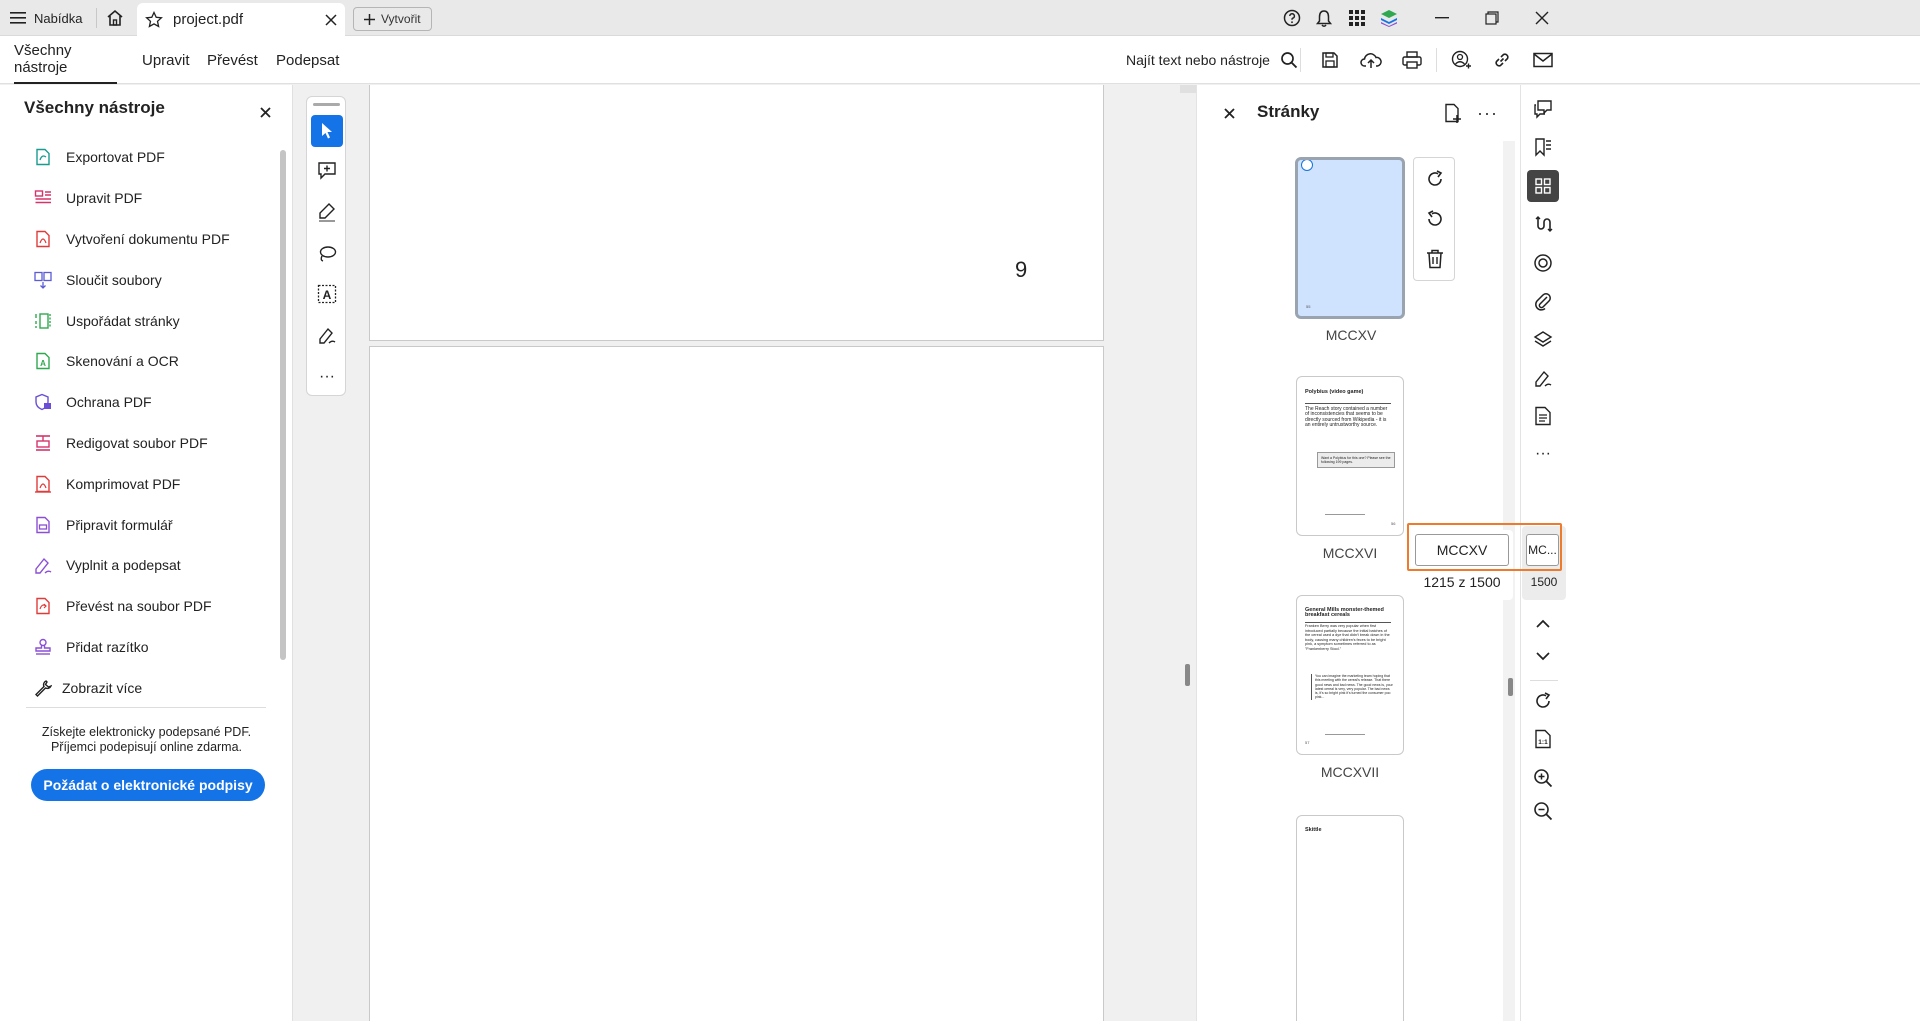  Describe the element at coordinates (327, 335) in the screenshot. I see `sign-tool-button` at that location.